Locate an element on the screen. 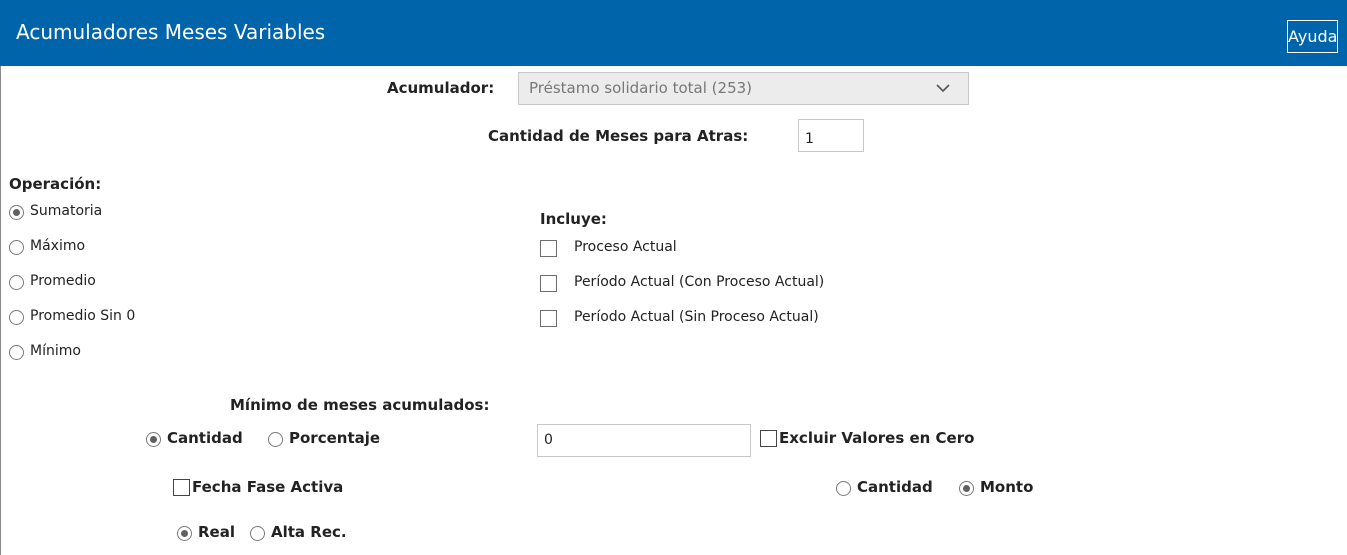 The image size is (1347, 555). radio-minimo-cantidad is located at coordinates (153, 439).